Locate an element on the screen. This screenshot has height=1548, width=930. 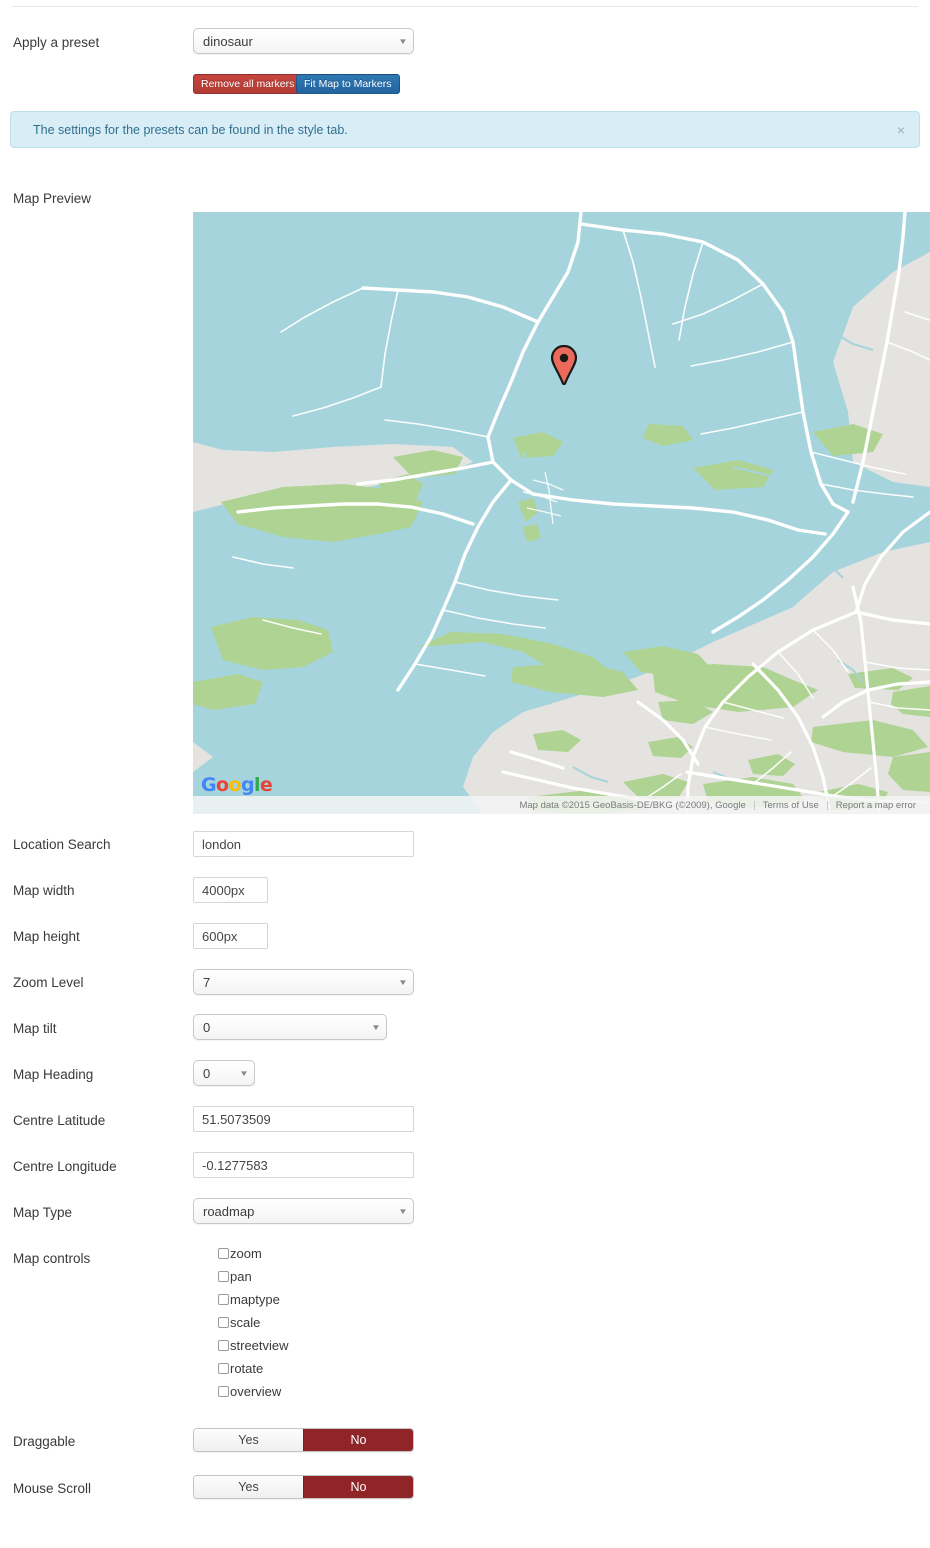
map-control-overview-label: overview is located at coordinates (256, 1391).